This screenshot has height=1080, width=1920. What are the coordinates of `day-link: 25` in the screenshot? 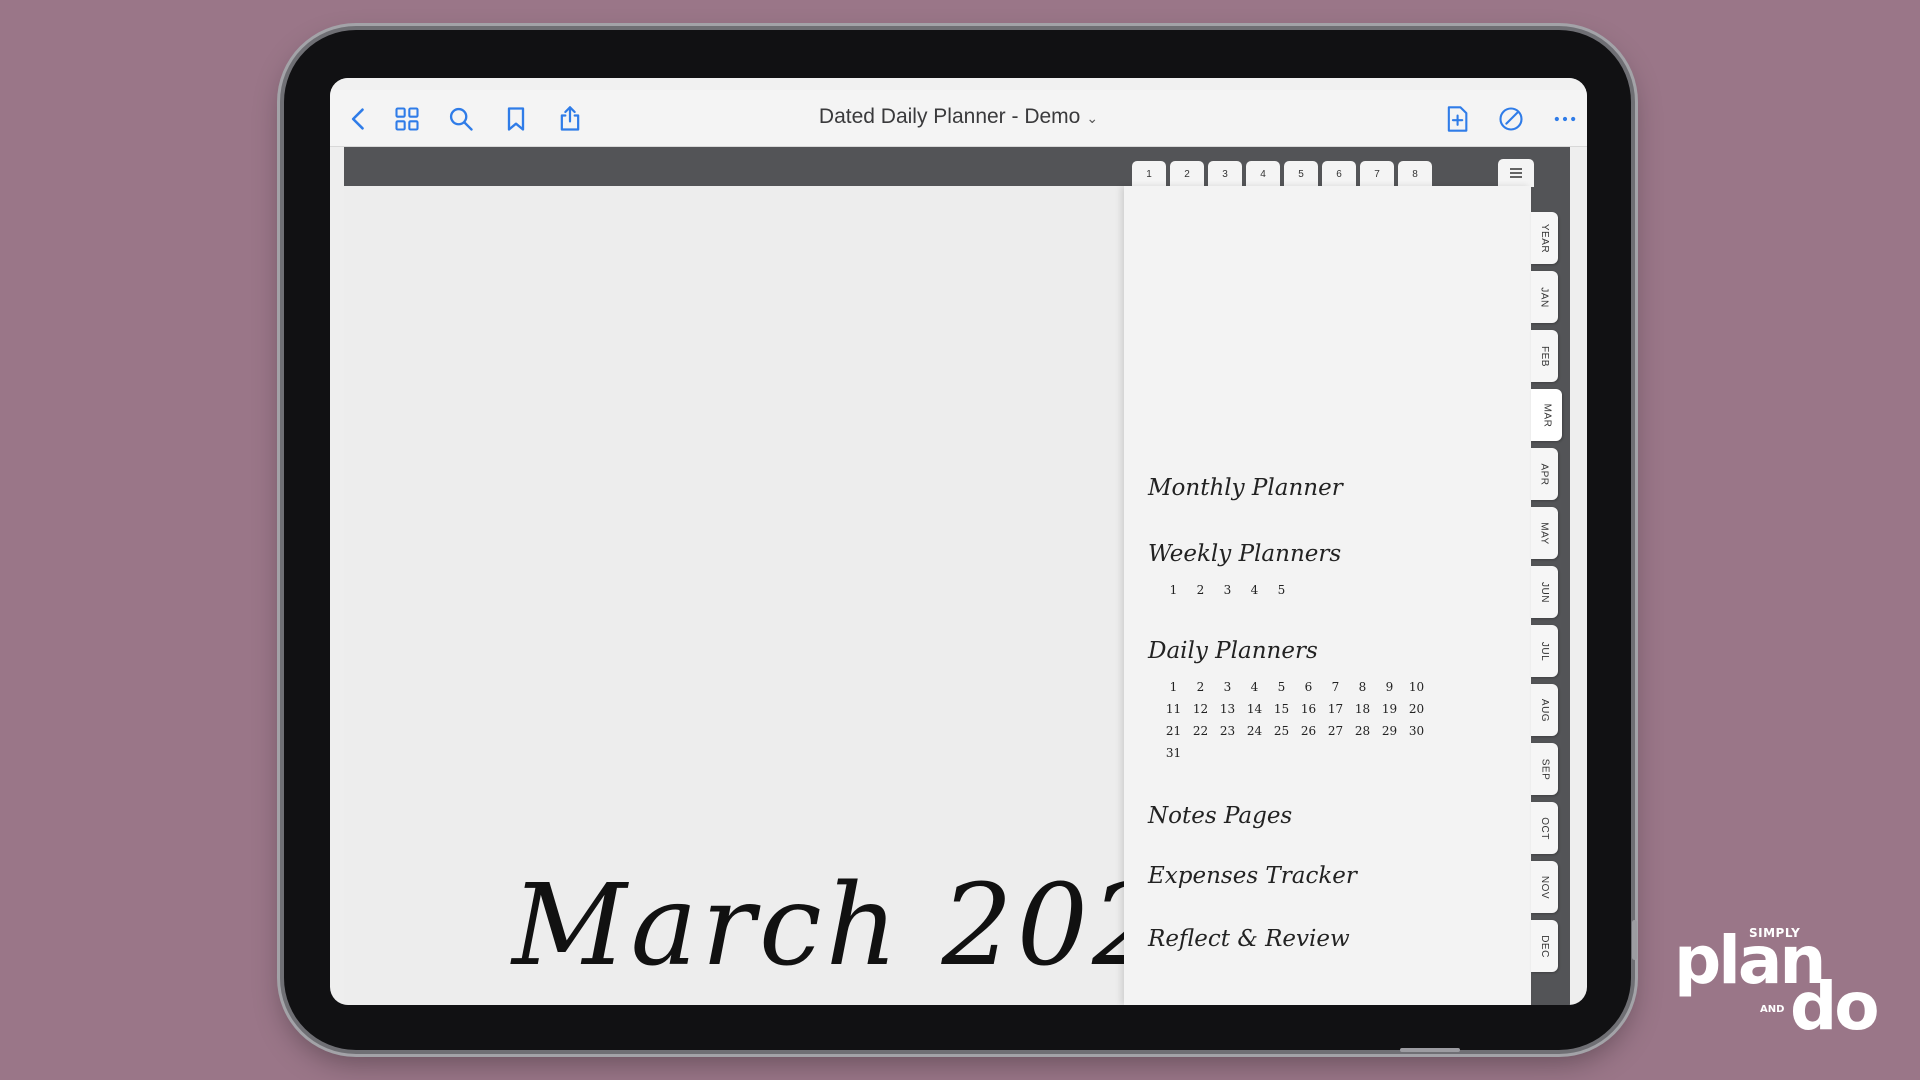 It's located at (1281, 731).